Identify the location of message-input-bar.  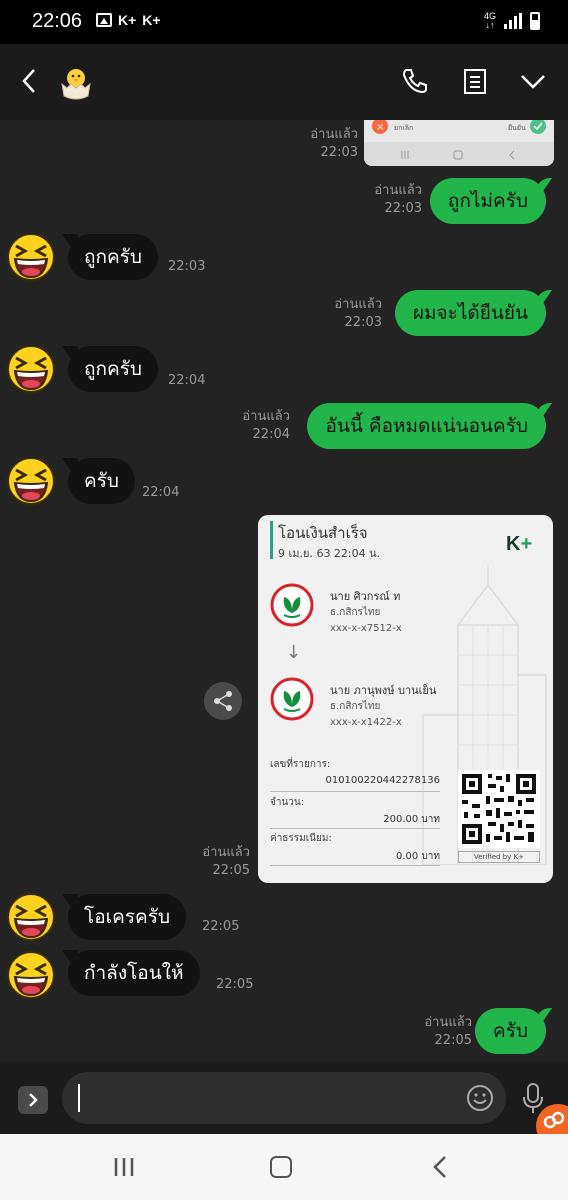
(284, 1098).